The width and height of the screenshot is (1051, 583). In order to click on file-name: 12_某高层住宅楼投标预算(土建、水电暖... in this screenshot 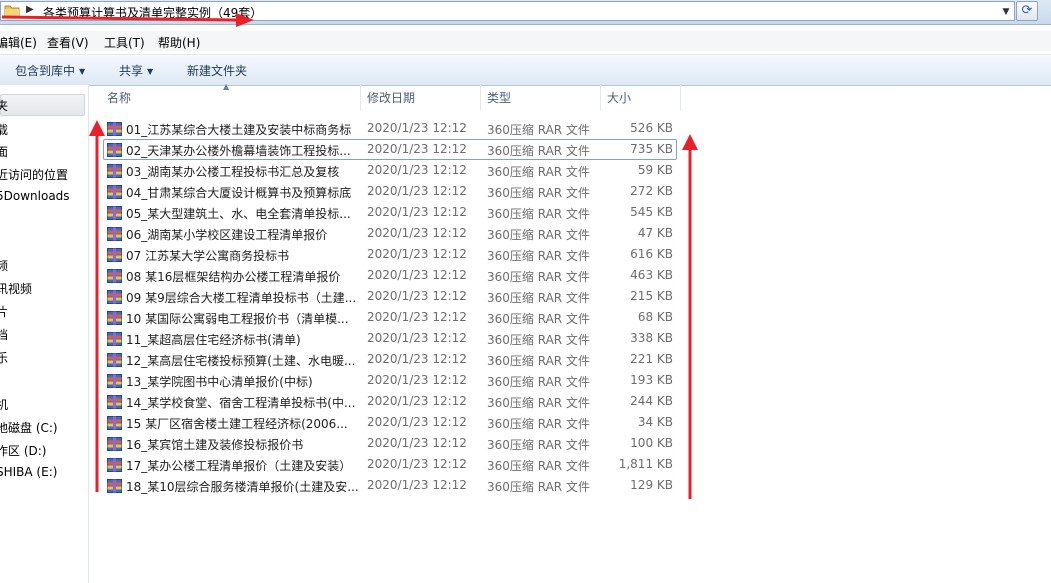, I will do `click(241, 361)`.